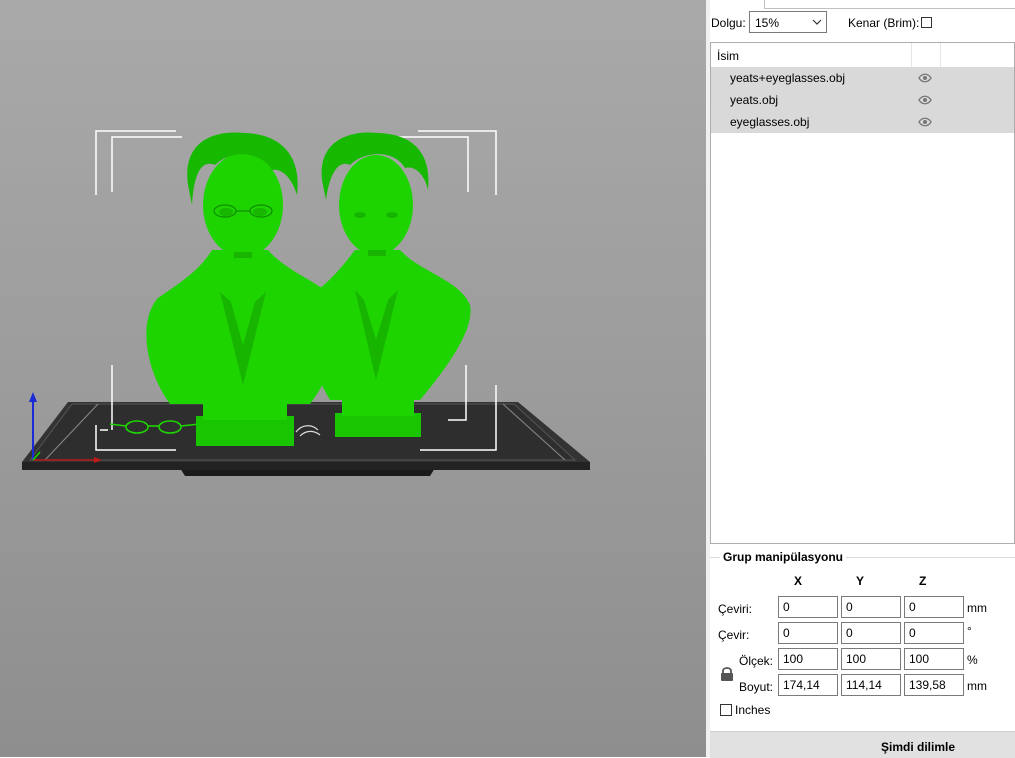 This screenshot has height=758, width=1015. Describe the element at coordinates (389, 284) in the screenshot. I see `yeats-bust-right` at that location.